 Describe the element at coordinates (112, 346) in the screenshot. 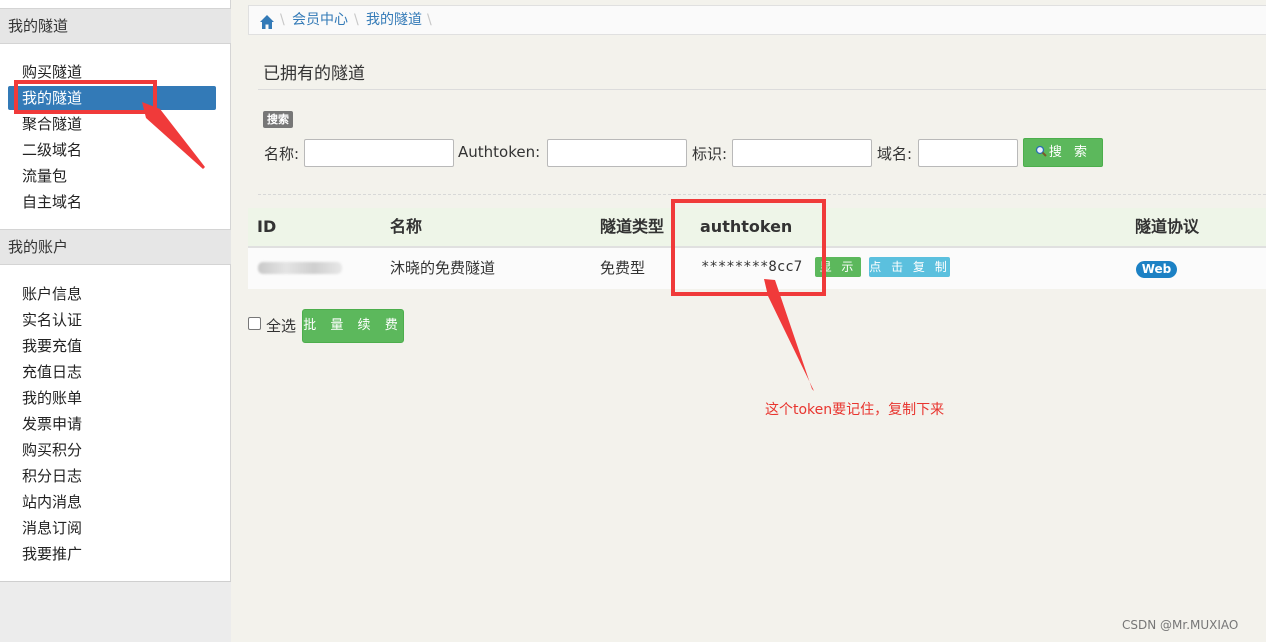

I see `sidebar-item-recharge: 我要充值` at that location.